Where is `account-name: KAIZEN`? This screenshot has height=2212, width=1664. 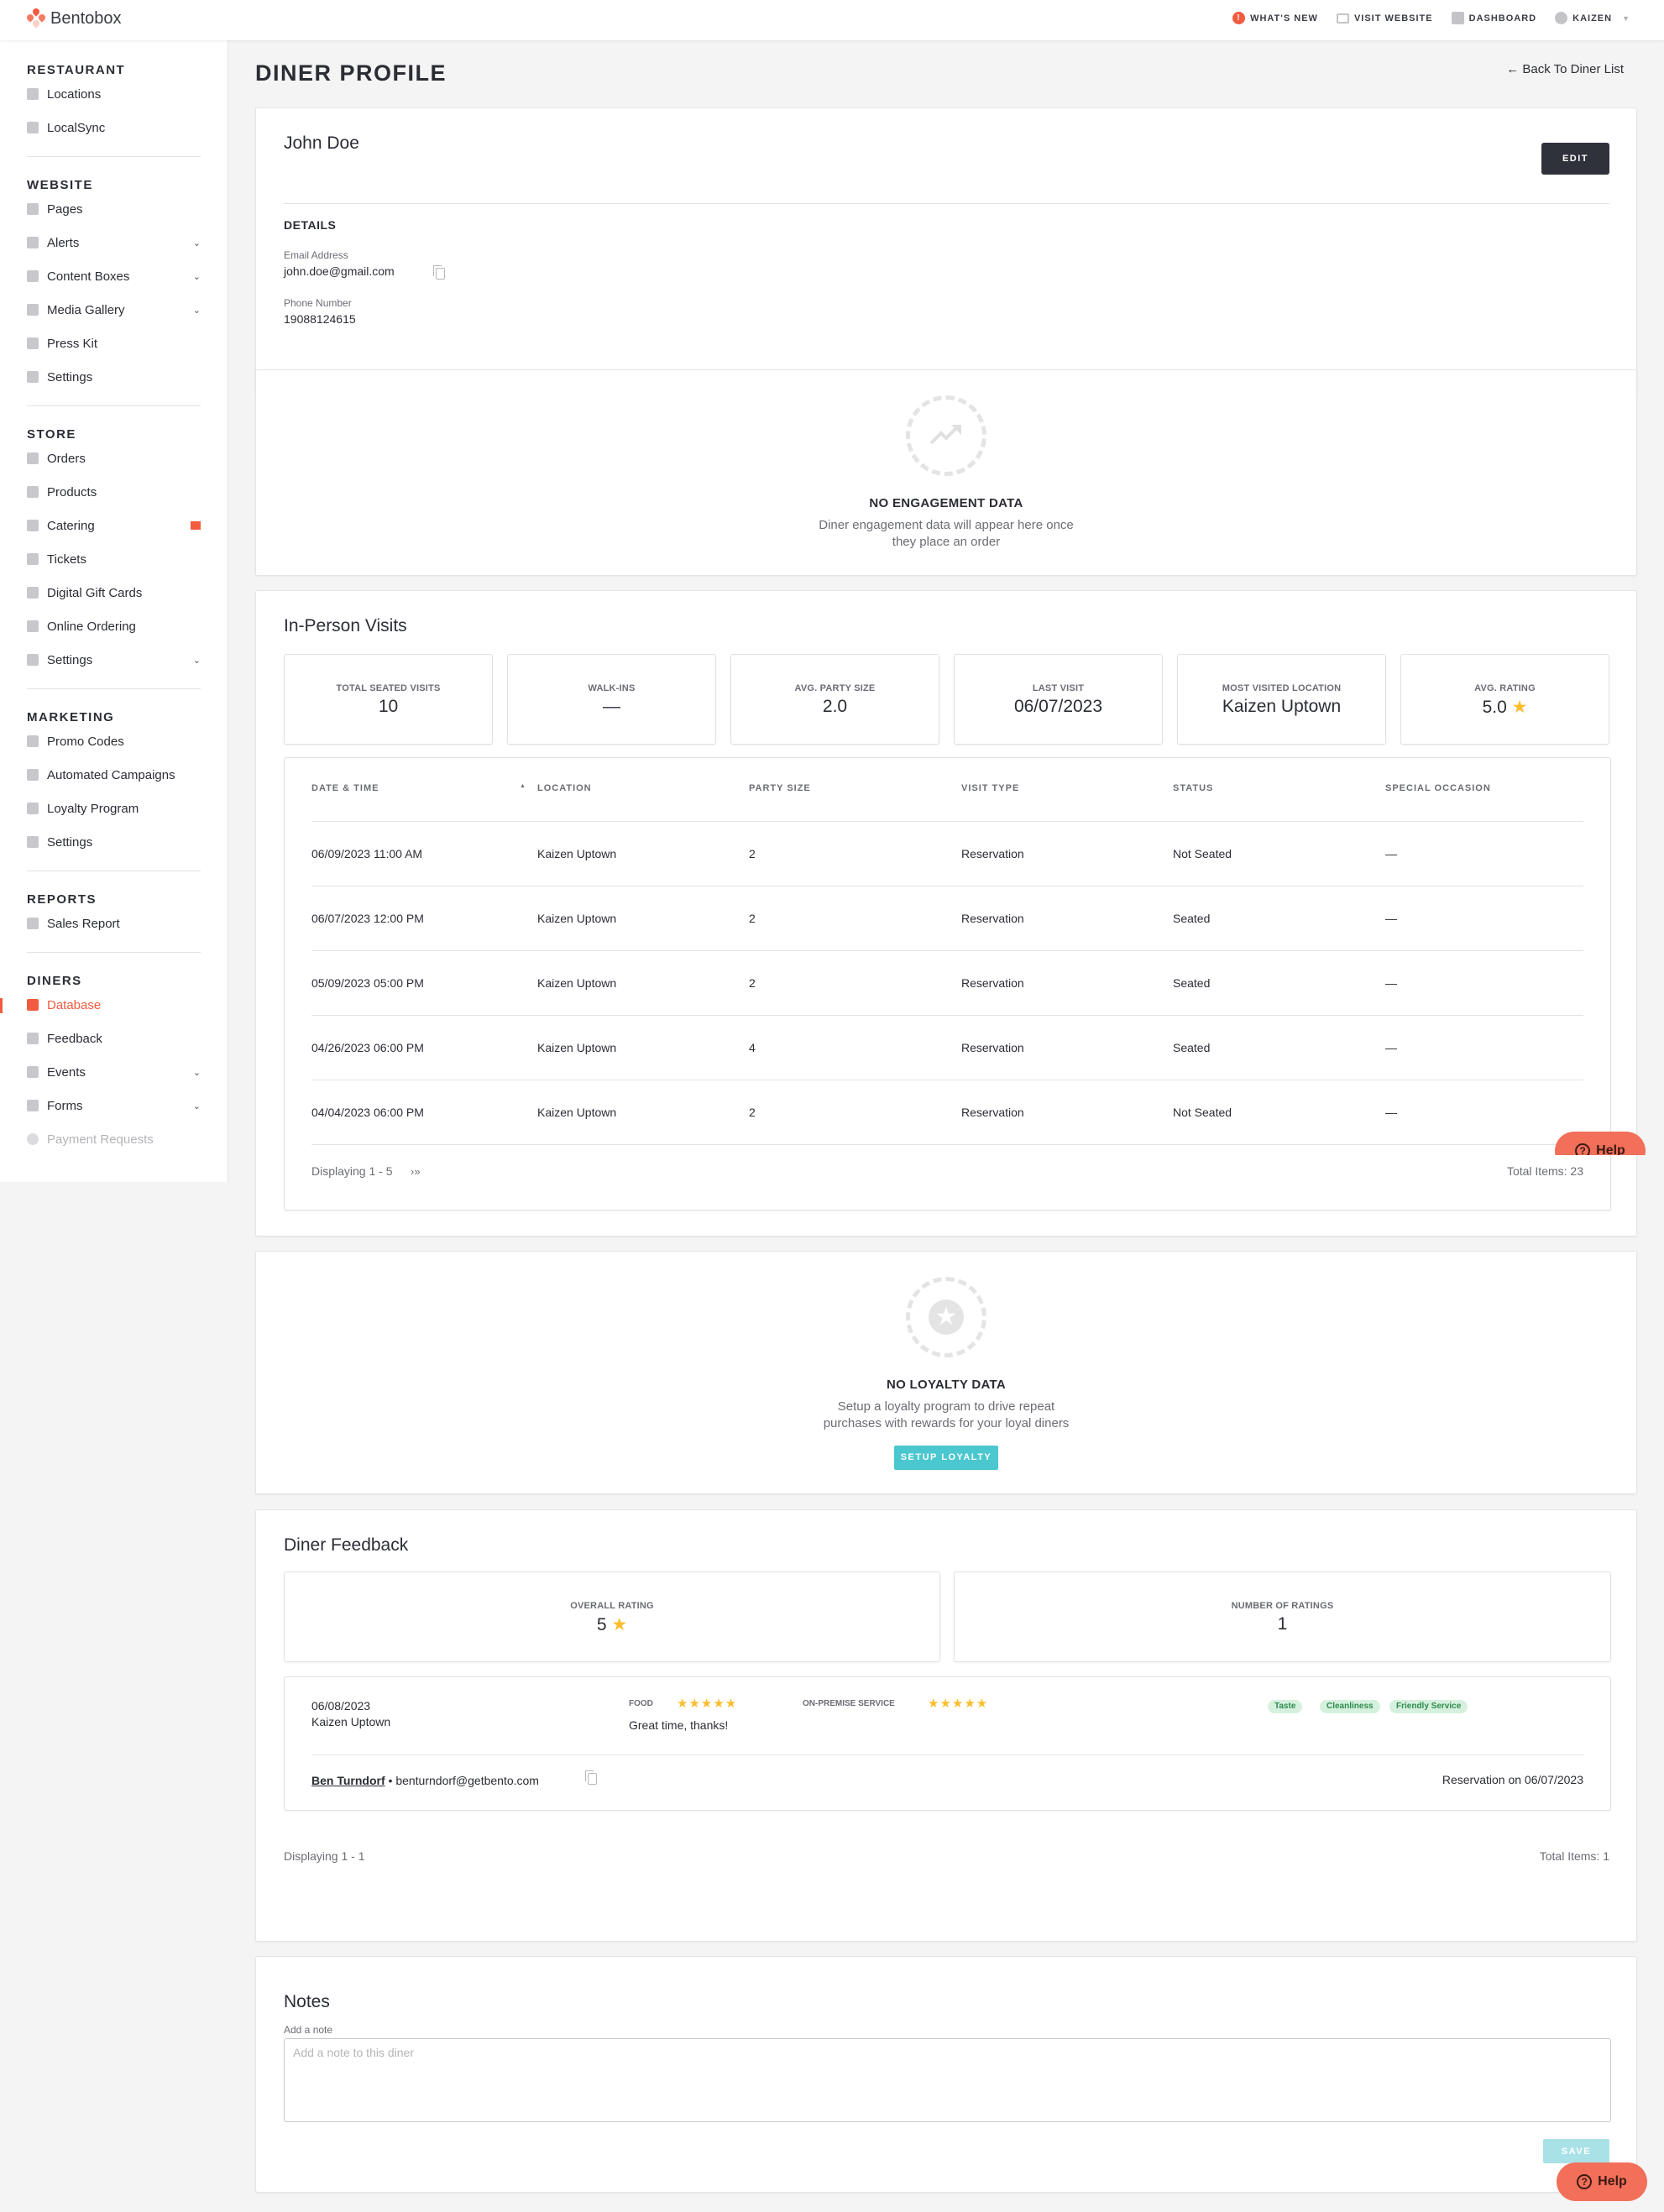
account-name: KAIZEN is located at coordinates (1592, 19).